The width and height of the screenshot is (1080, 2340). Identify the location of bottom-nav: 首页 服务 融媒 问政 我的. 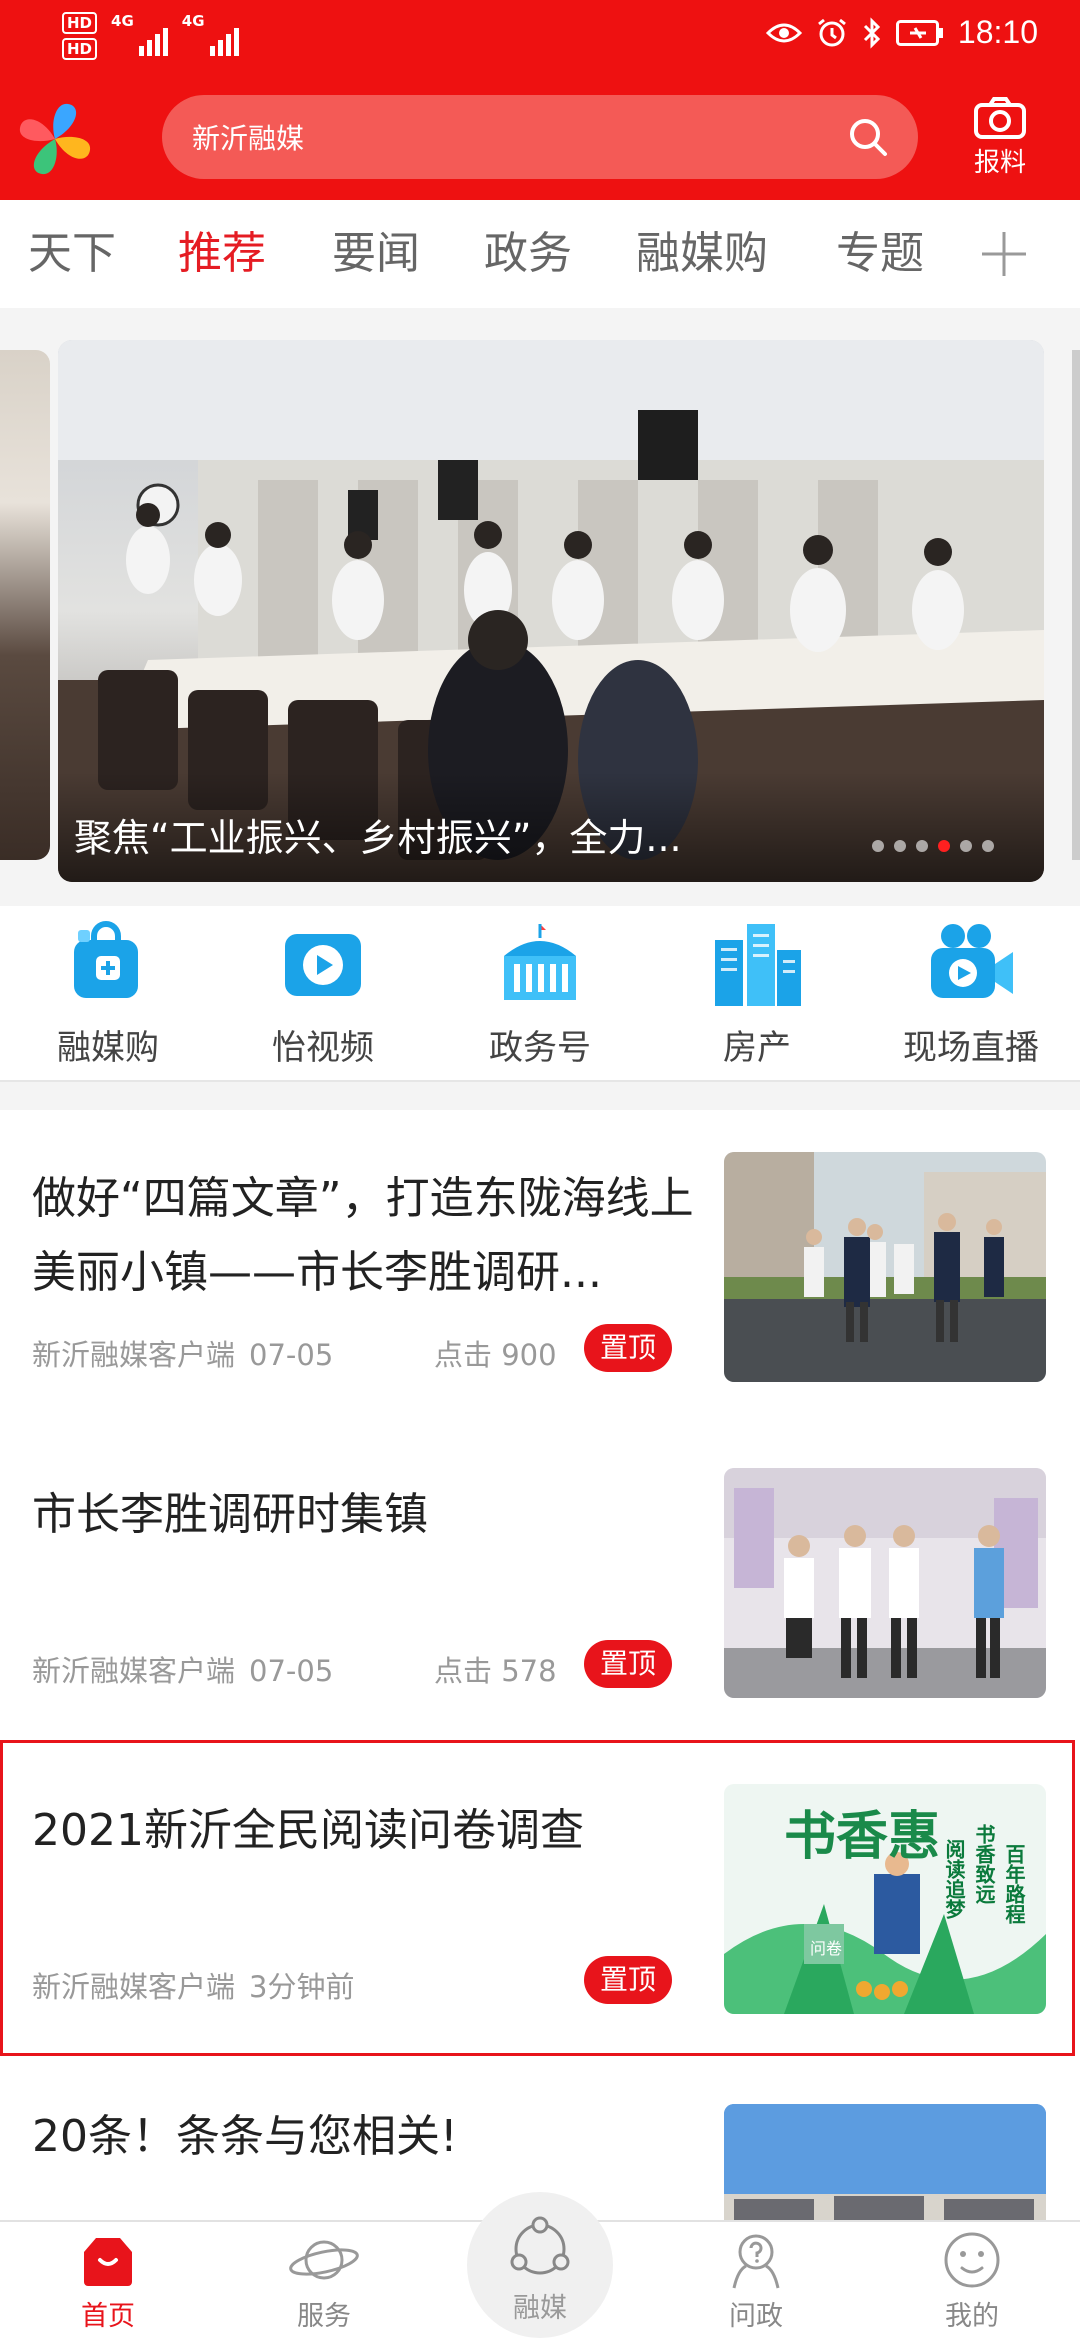
(540, 2266).